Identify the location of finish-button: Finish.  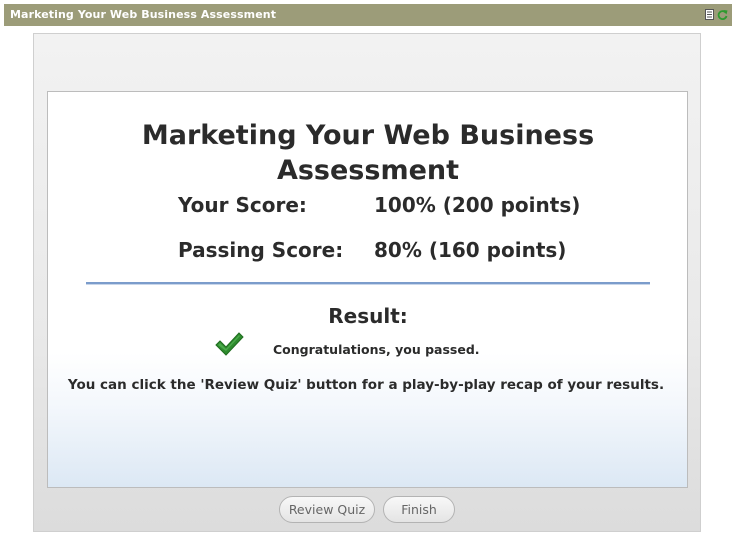
(419, 509).